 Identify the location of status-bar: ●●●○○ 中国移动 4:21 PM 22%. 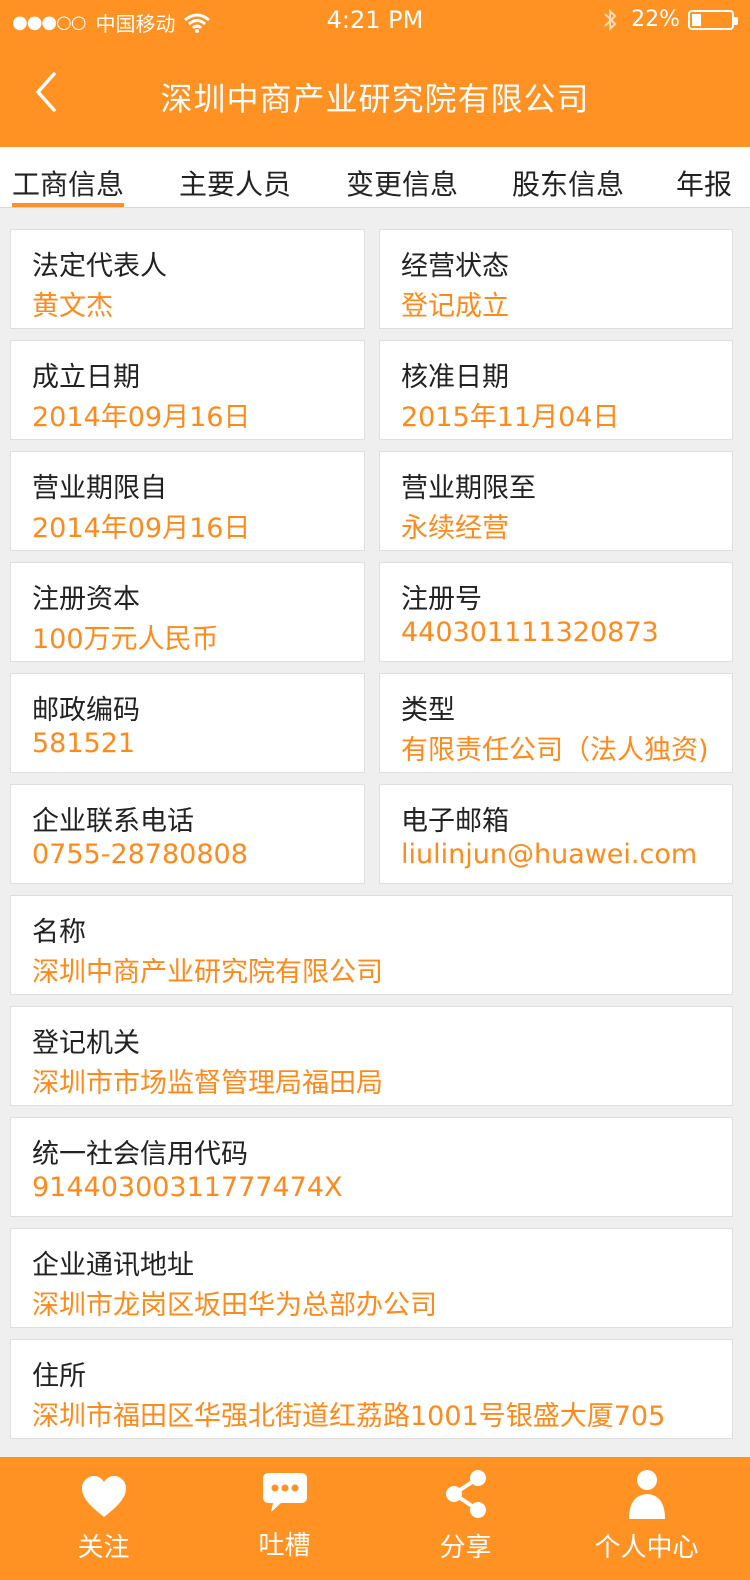
(375, 20).